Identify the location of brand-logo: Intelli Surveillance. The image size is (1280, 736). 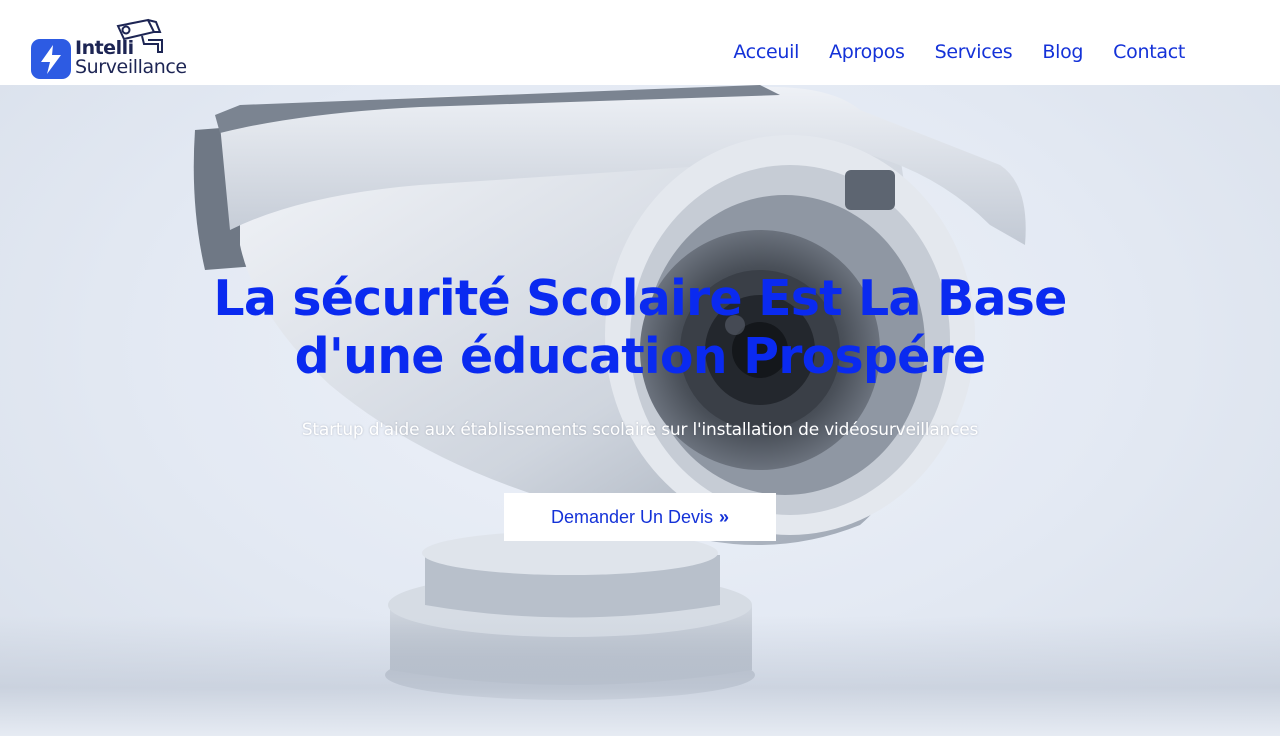
(110, 49).